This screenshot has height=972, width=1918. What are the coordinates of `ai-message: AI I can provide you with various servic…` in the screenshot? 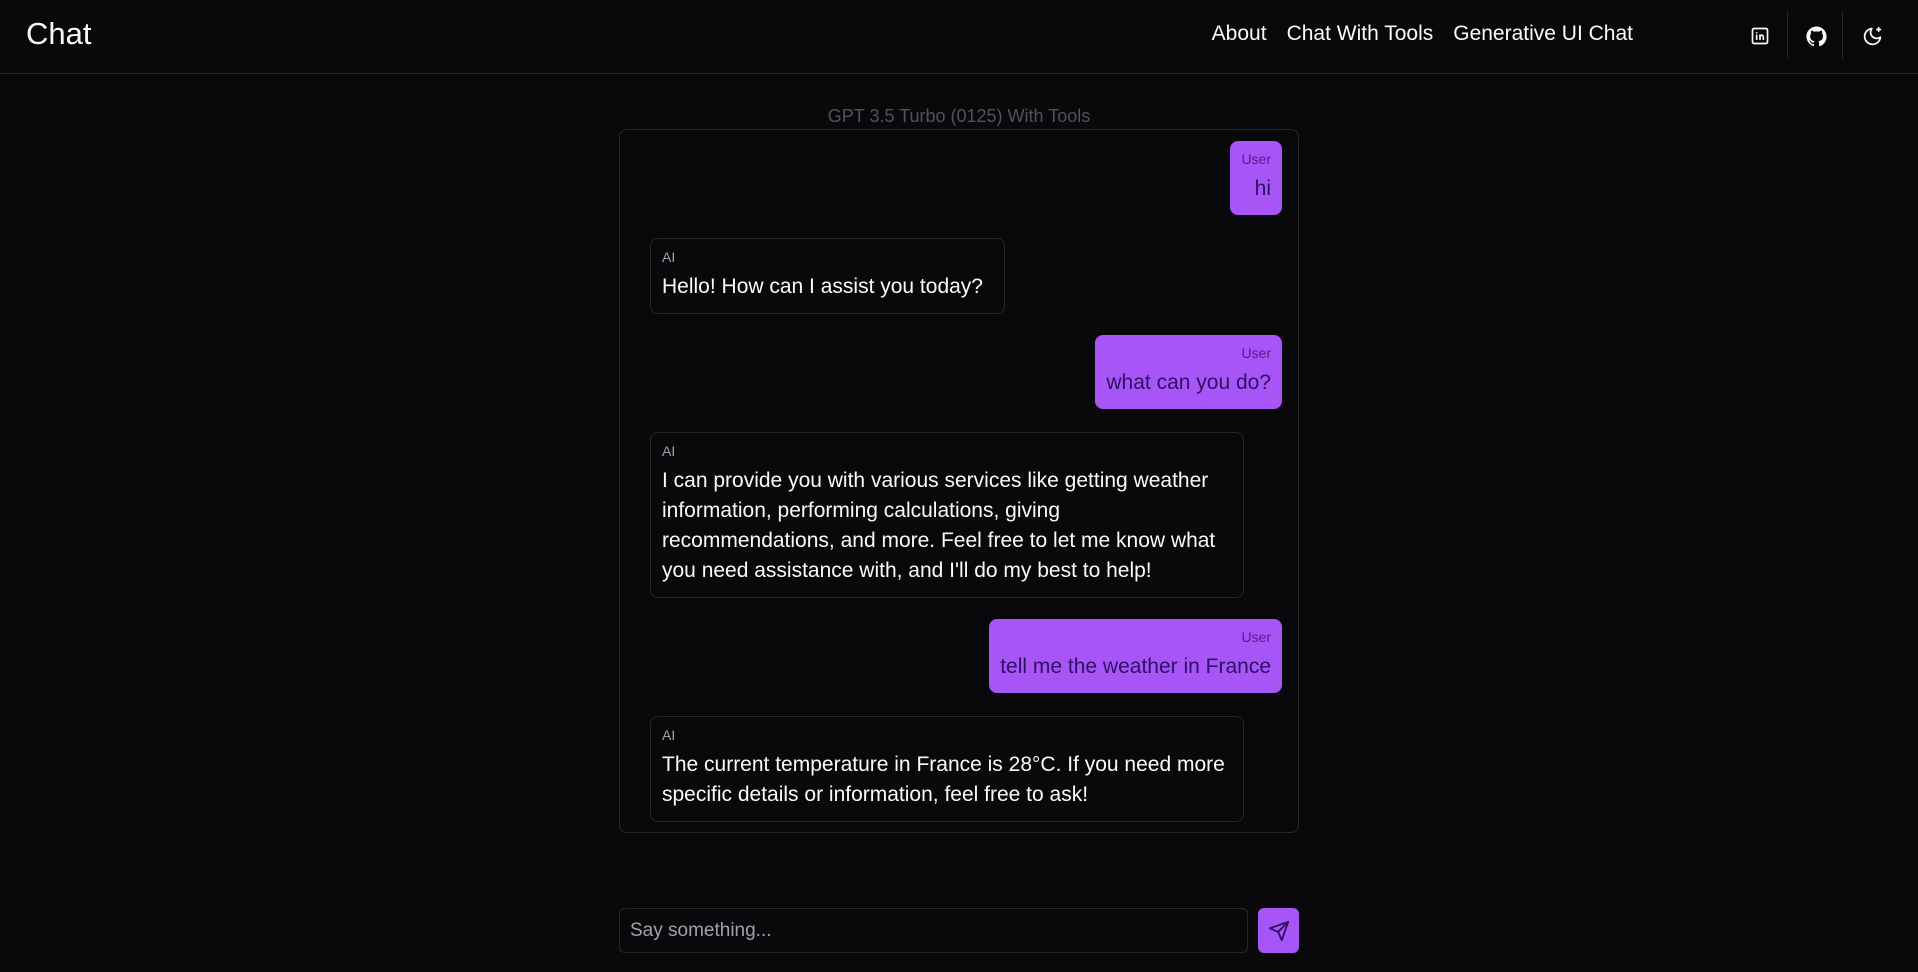 It's located at (947, 515).